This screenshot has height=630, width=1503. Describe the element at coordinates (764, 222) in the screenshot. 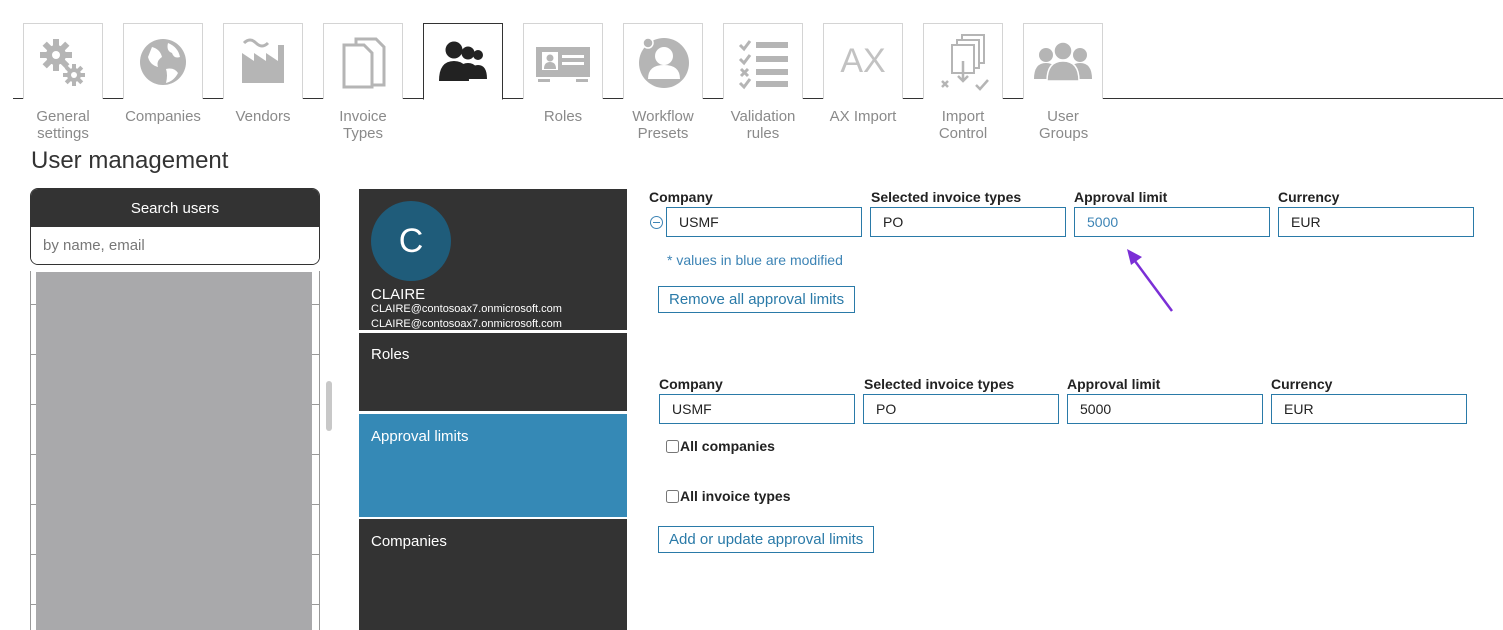

I see `existing-company-field: USMF` at that location.